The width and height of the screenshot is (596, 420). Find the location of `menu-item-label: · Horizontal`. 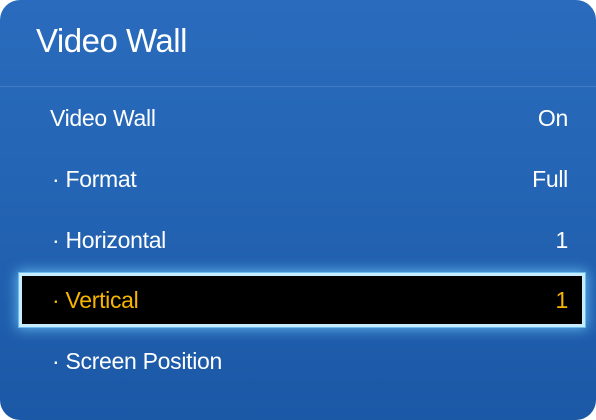

menu-item-label: · Horizontal is located at coordinates (109, 239).